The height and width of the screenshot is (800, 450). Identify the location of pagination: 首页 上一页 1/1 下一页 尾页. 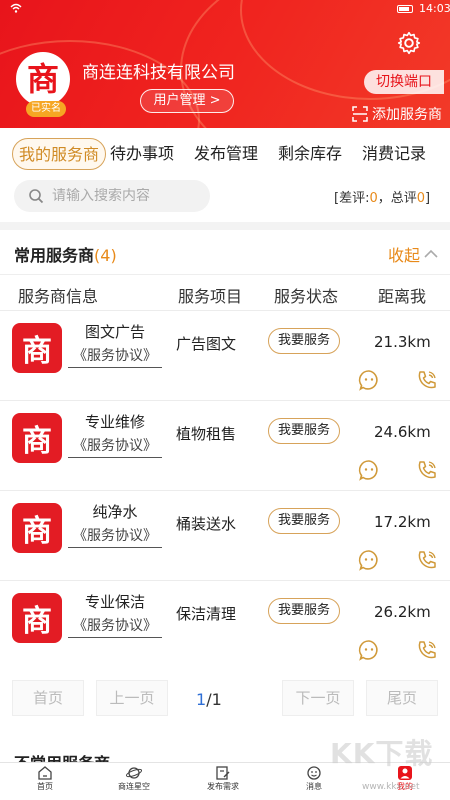
(225, 700).